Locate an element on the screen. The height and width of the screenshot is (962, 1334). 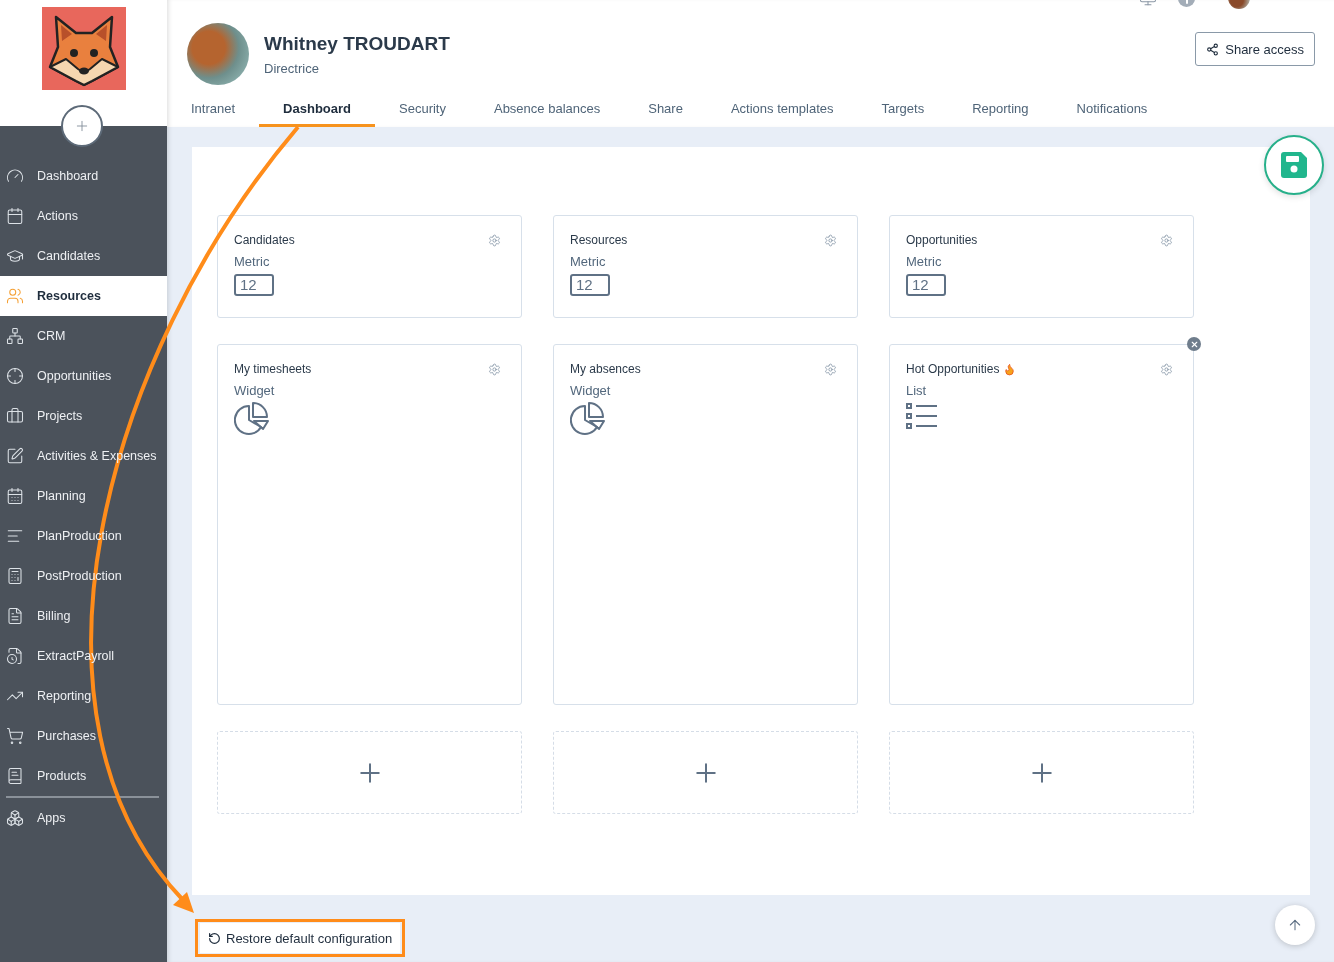
card-title: Opportunities is located at coordinates (942, 240).